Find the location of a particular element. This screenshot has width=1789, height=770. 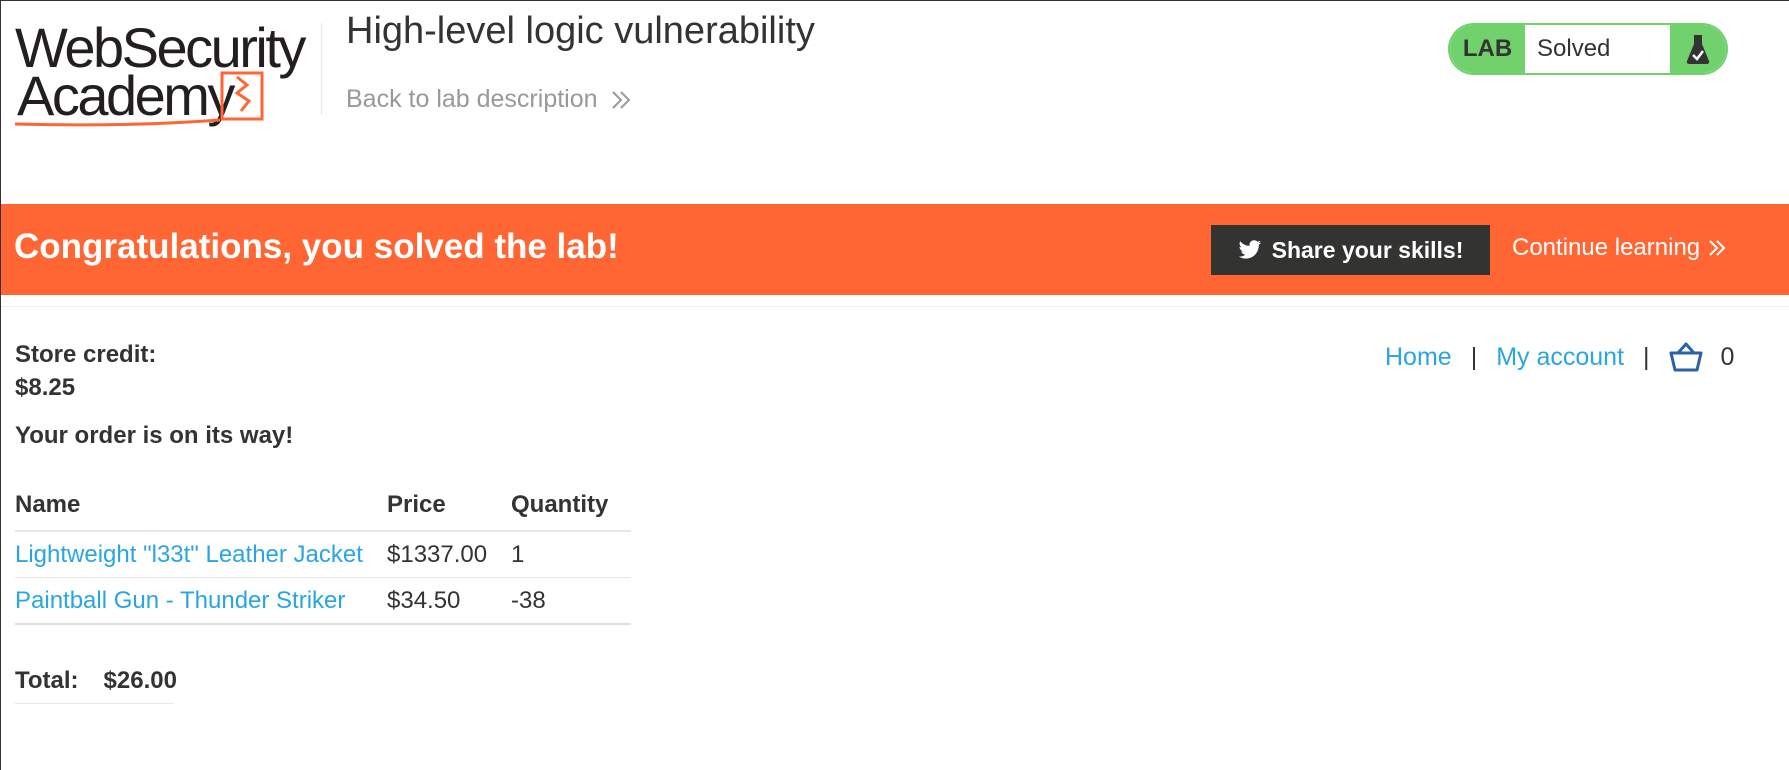

top-nav: Home | My account | 0 is located at coordinates (1559, 357).